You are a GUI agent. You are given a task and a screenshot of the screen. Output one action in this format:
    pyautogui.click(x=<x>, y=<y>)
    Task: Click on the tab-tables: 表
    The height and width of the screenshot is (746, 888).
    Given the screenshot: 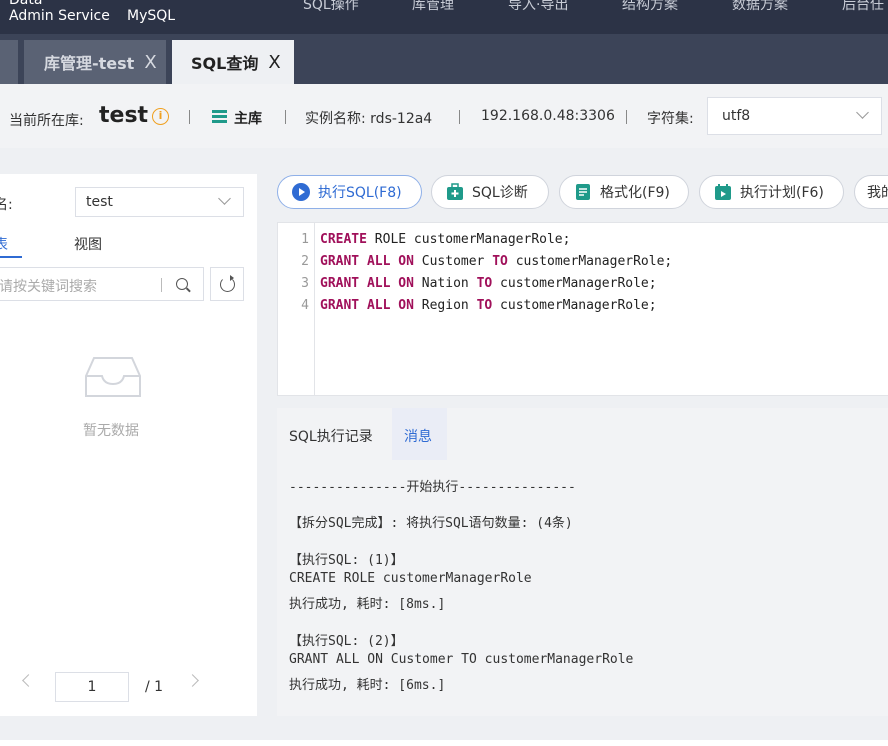 What is the action you would take?
    pyautogui.click(x=4, y=244)
    